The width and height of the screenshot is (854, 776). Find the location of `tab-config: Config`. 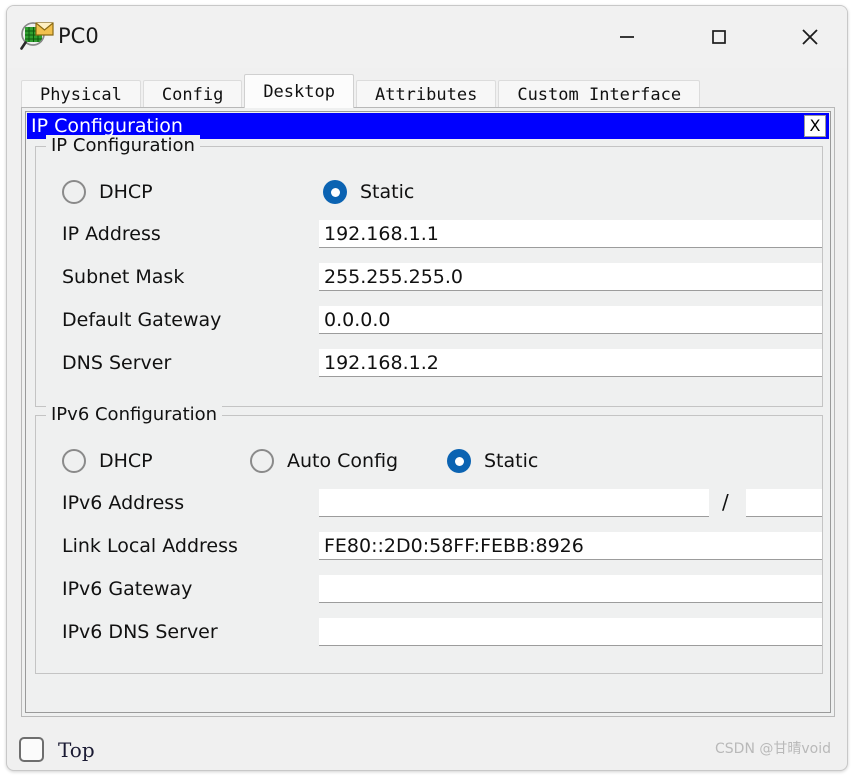

tab-config: Config is located at coordinates (192, 94).